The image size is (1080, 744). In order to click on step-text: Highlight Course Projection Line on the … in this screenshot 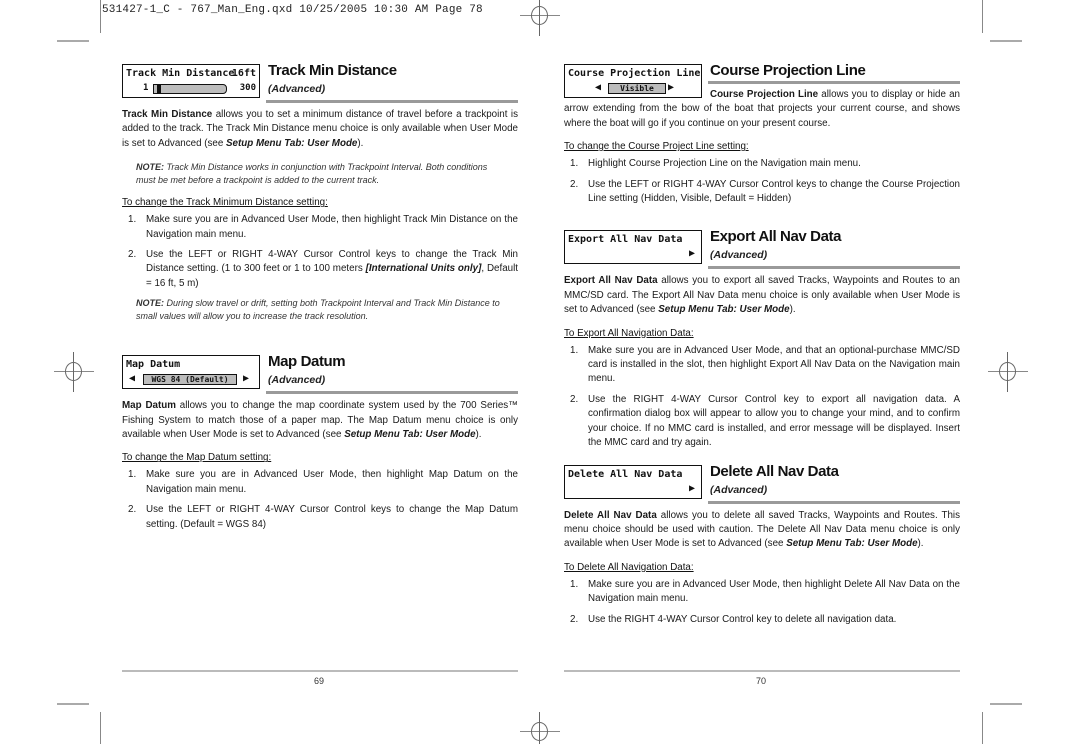, I will do `click(724, 164)`.